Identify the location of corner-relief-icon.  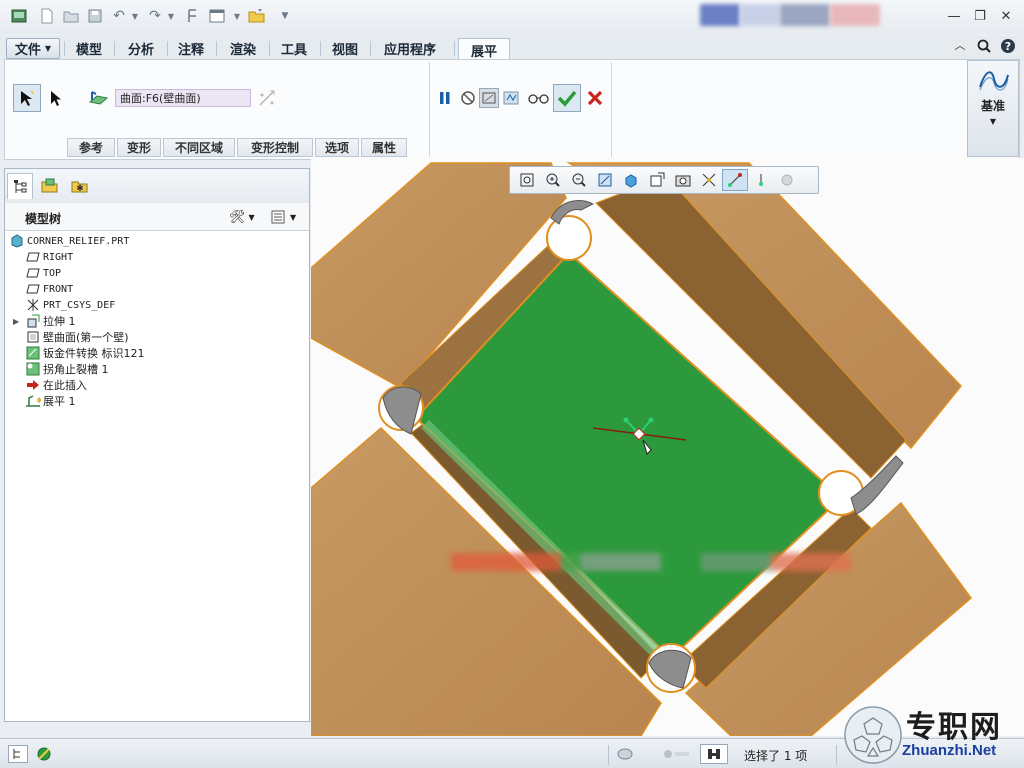
(33, 369).